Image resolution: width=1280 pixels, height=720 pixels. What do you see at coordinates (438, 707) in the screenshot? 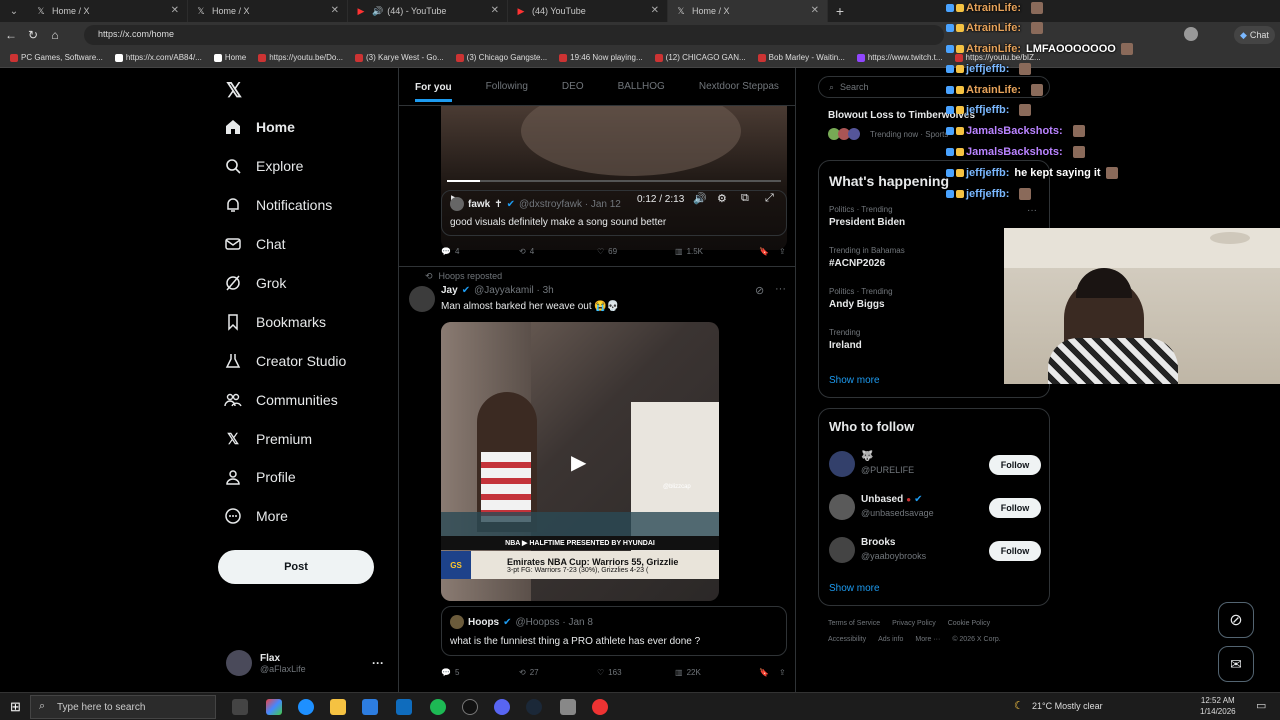
I see `spotify-icon` at bounding box center [438, 707].